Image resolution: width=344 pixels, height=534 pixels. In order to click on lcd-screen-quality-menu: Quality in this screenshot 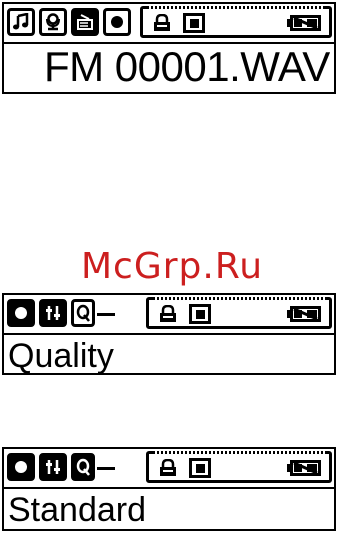, I will do `click(169, 334)`.